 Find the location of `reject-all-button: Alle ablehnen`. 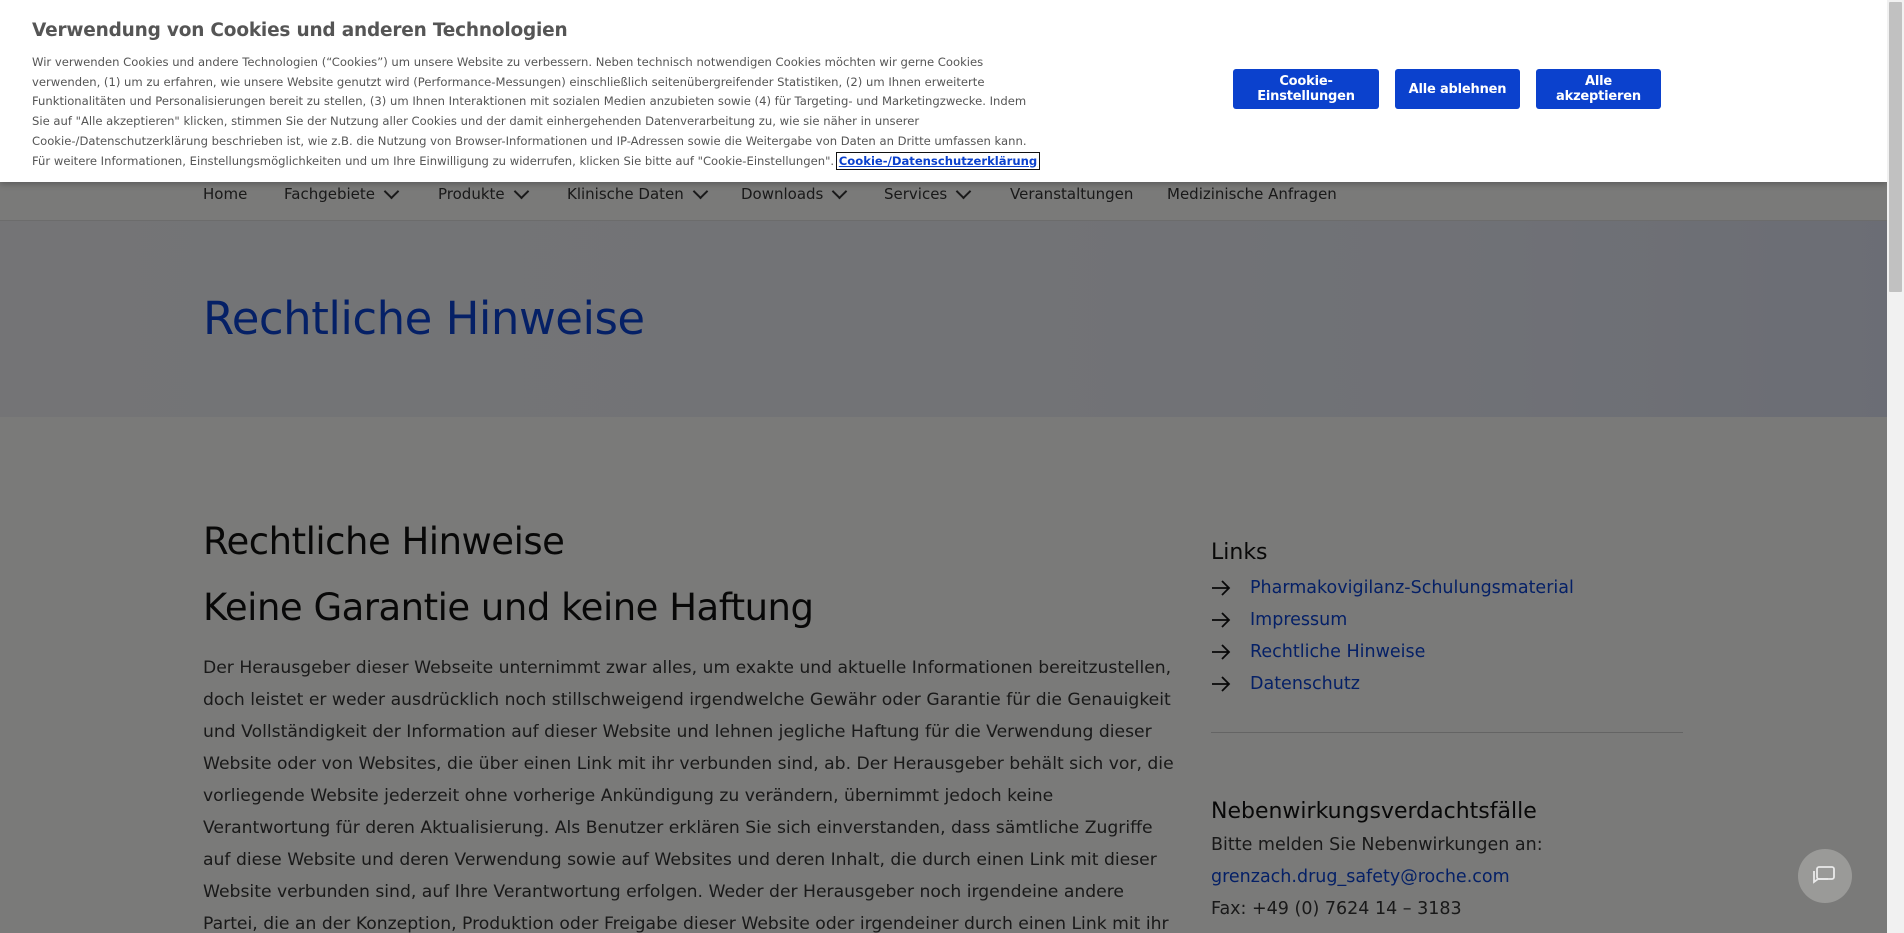

reject-all-button: Alle ablehnen is located at coordinates (1457, 89).